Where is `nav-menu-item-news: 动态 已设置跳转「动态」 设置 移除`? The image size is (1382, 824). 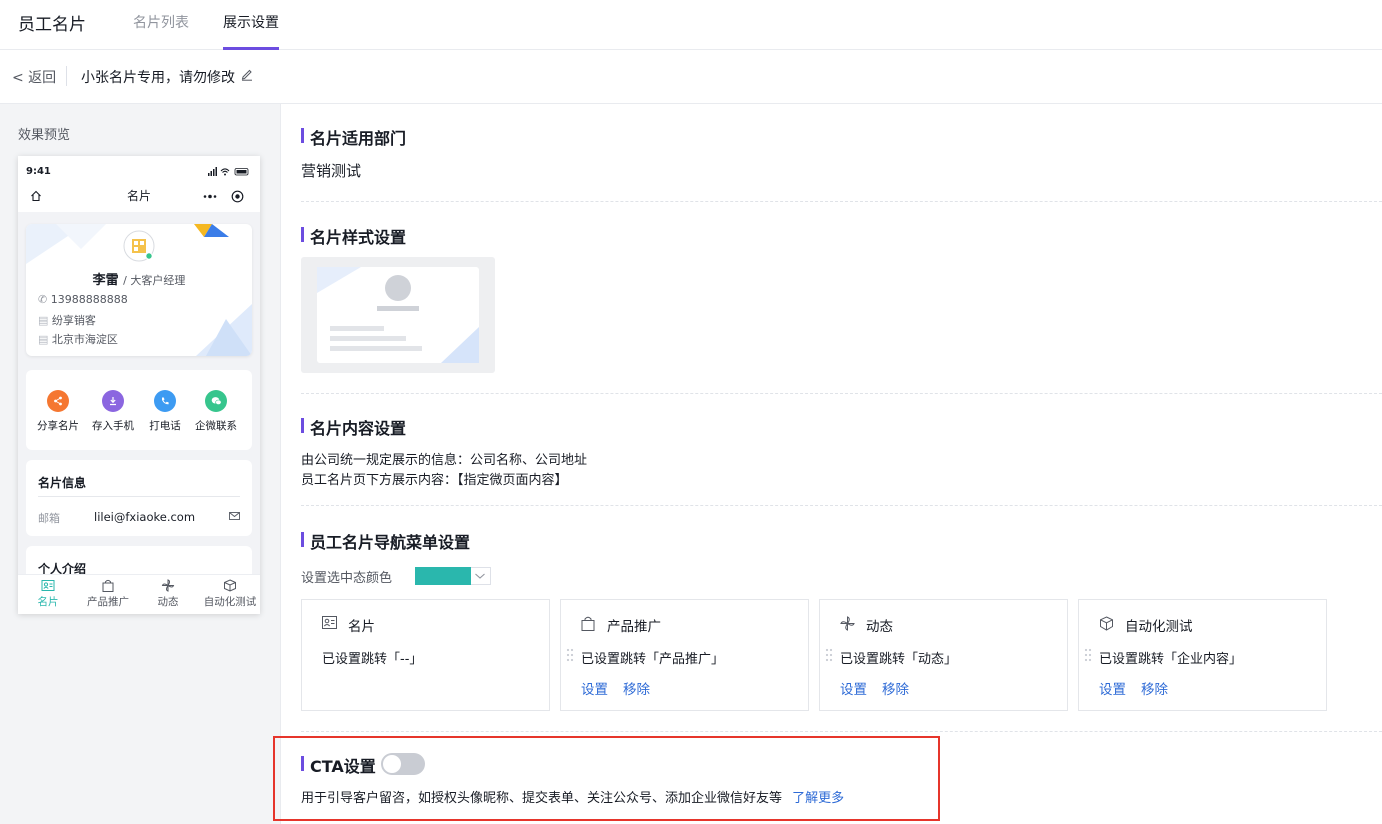 nav-menu-item-news: 动态 已设置跳转「动态」 设置 移除 is located at coordinates (943, 655).